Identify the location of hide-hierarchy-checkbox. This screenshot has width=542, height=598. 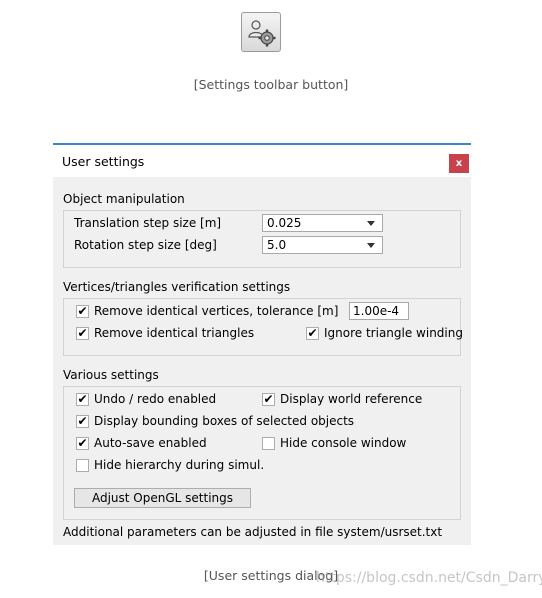
(82, 465).